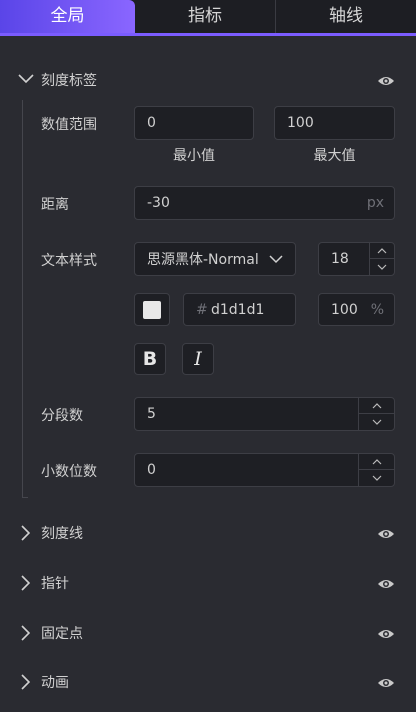 This screenshot has height=712, width=416. What do you see at coordinates (62, 634) in the screenshot?
I see `section-fixed-point-title: 固定点` at bounding box center [62, 634].